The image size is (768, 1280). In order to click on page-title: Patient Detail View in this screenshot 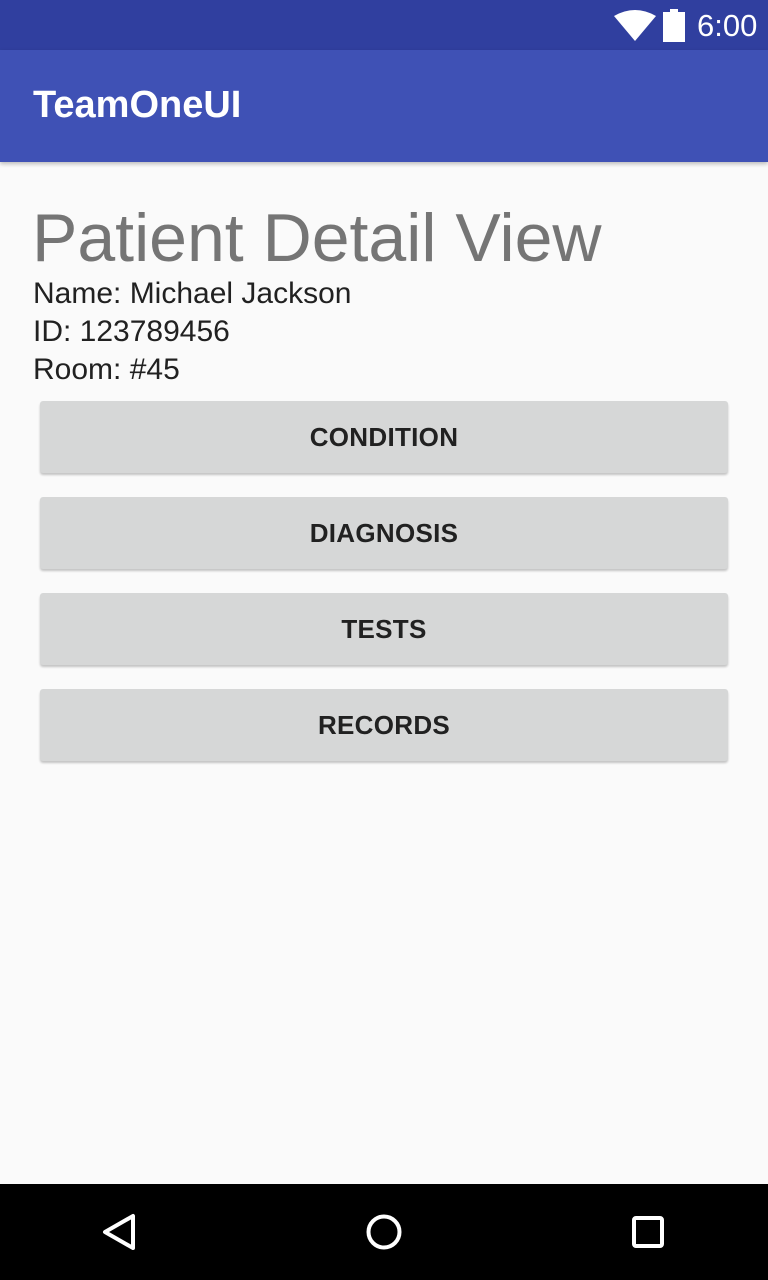, I will do `click(317, 238)`.